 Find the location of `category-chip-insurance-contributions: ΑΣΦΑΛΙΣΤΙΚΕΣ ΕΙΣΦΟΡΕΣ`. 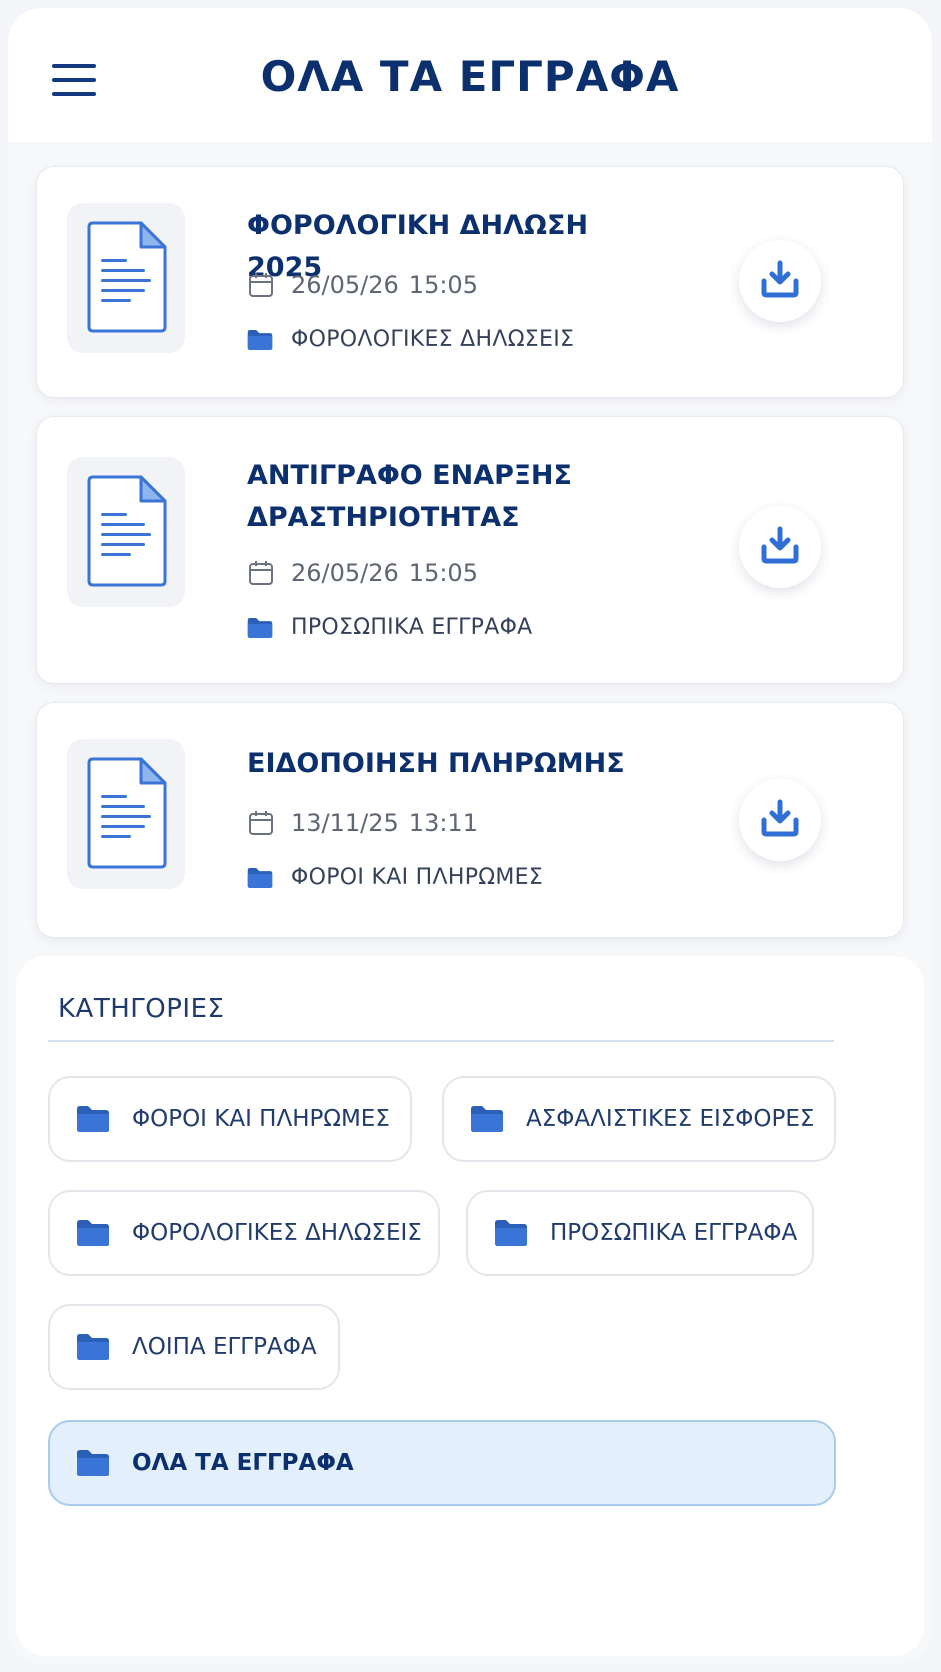

category-chip-insurance-contributions: ΑΣΦΑΛΙΣΤΙΚΕΣ ΕΙΣΦΟΡΕΣ is located at coordinates (639, 1119).